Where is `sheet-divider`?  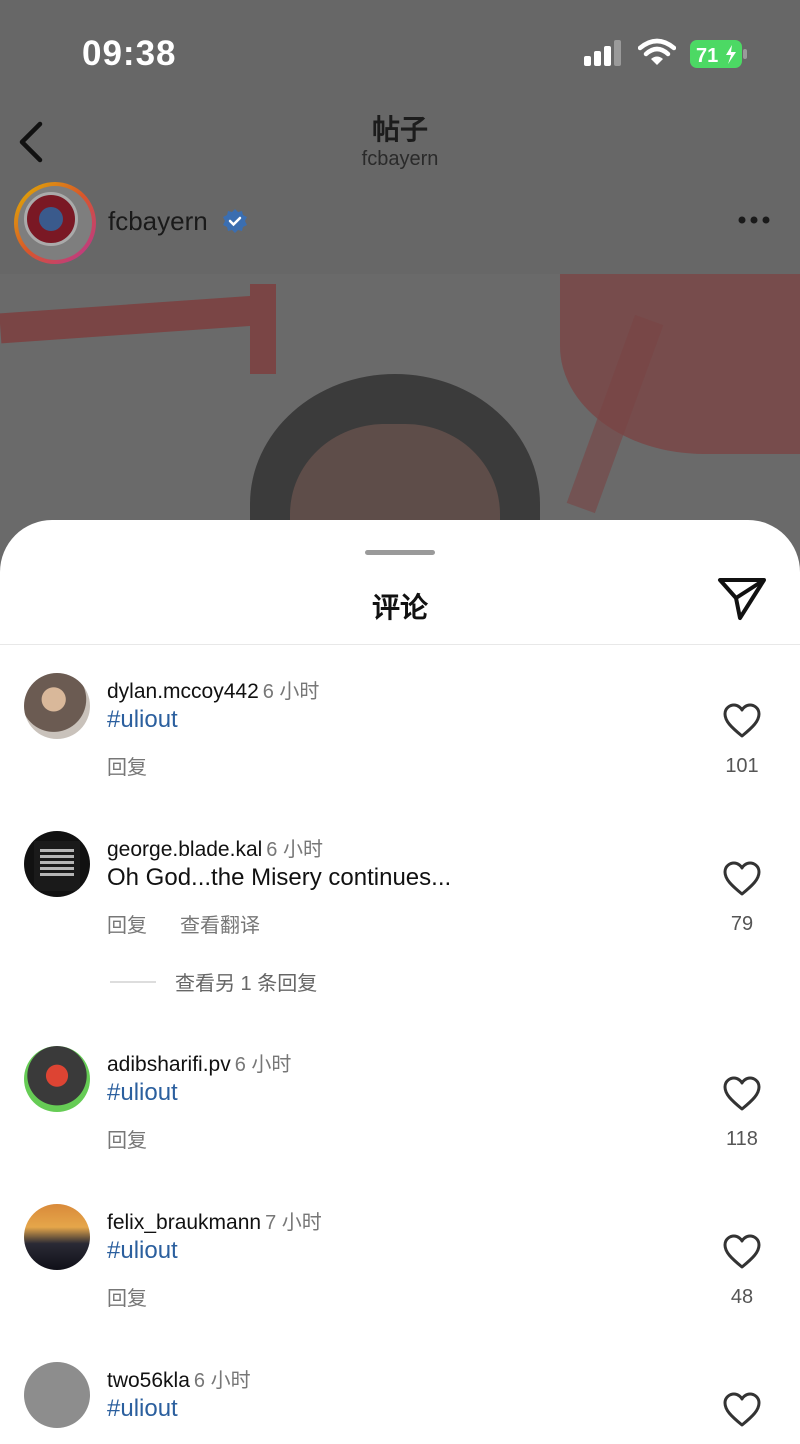 sheet-divider is located at coordinates (400, 644).